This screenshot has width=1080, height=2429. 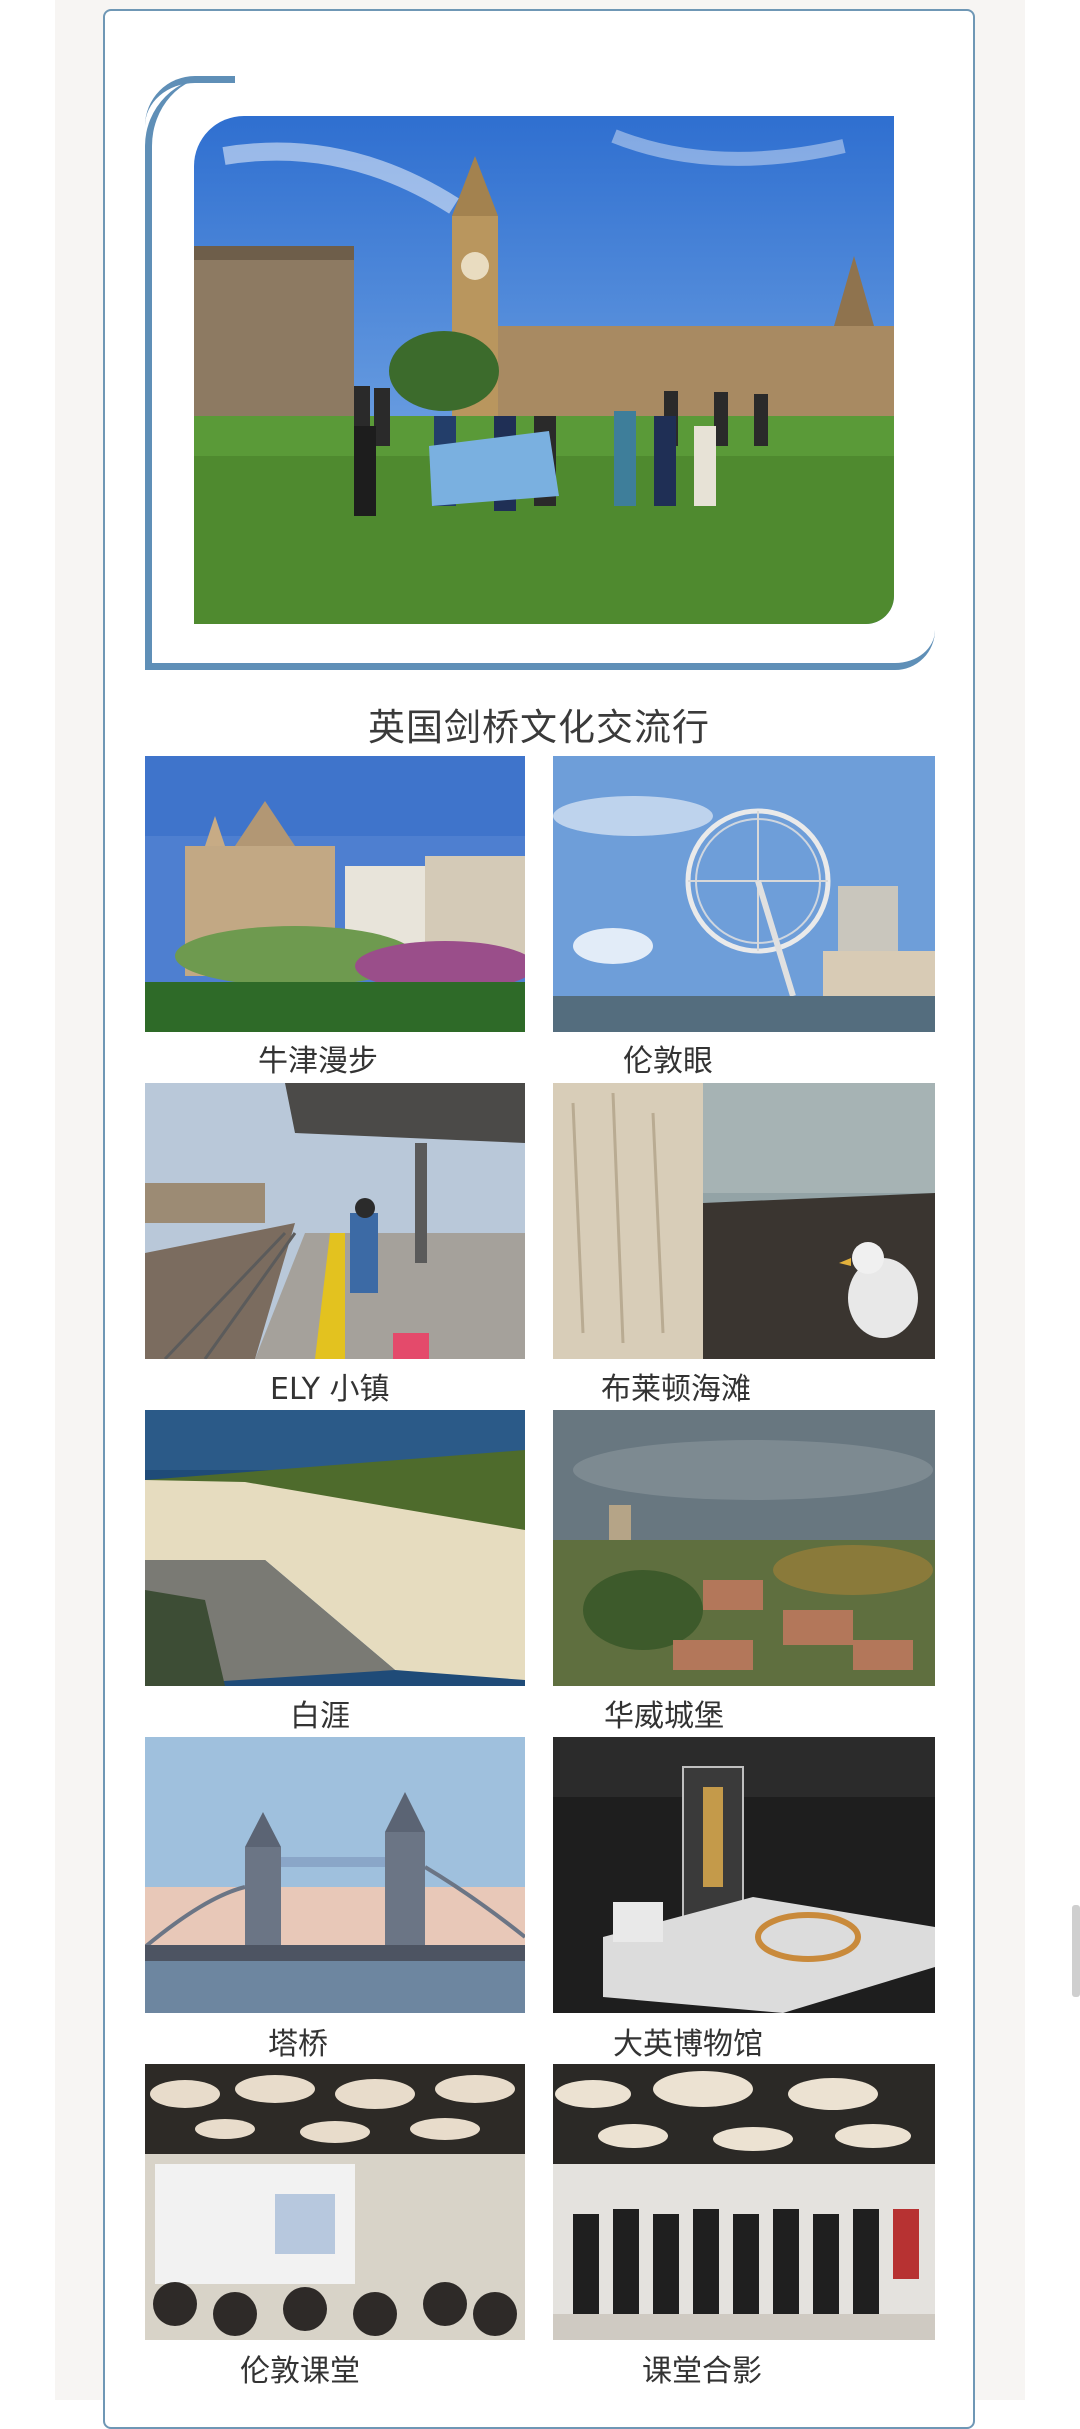 I want to click on photo-tower-bridge, so click(x=335, y=1875).